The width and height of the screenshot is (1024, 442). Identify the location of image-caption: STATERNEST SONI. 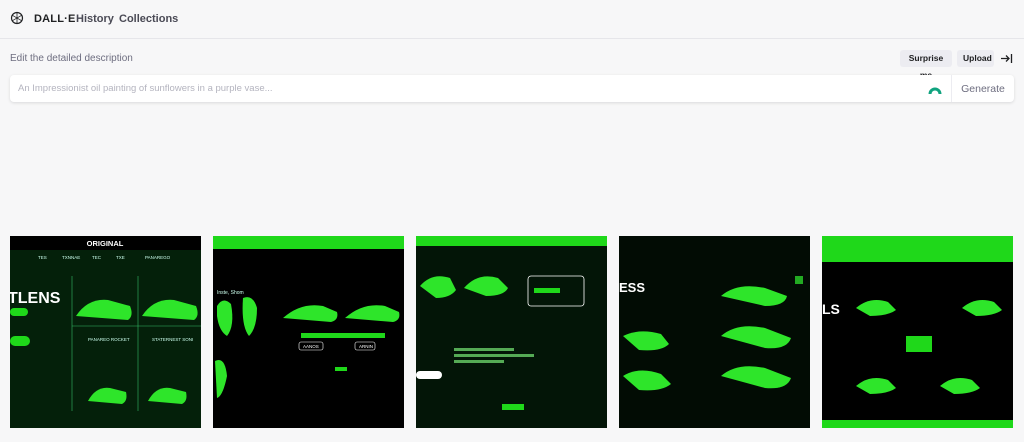
(172, 339).